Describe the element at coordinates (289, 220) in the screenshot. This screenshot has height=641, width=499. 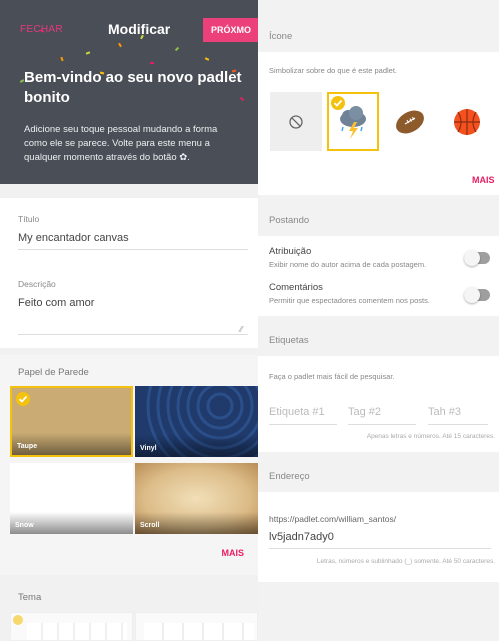
I see `posting-header: Postando` at that location.